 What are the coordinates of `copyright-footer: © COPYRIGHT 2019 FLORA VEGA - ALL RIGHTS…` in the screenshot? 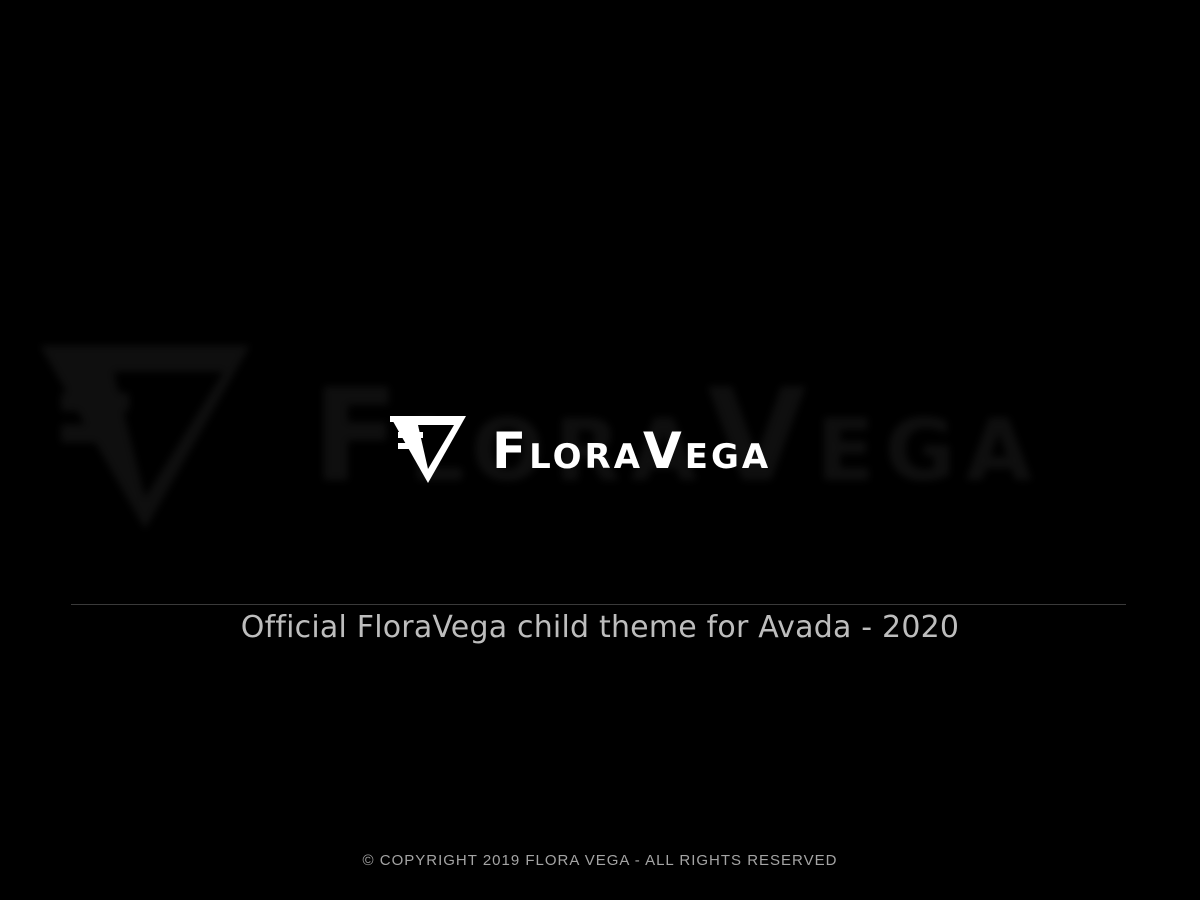 It's located at (600, 860).